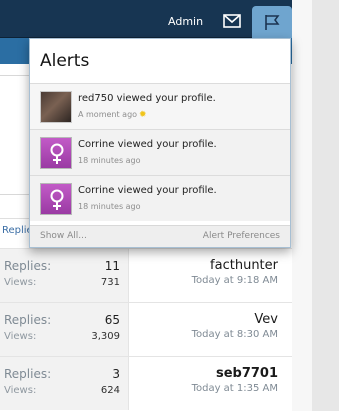 Image resolution: width=339 pixels, height=411 pixels. I want to click on last-post-info: Vev Today at 8:30 AM, so click(235, 326).